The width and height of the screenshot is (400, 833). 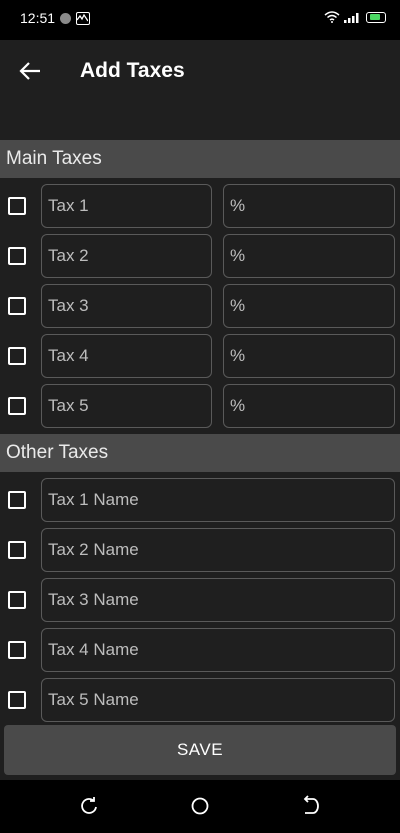 I want to click on tax-2-name-input, so click(x=126, y=256).